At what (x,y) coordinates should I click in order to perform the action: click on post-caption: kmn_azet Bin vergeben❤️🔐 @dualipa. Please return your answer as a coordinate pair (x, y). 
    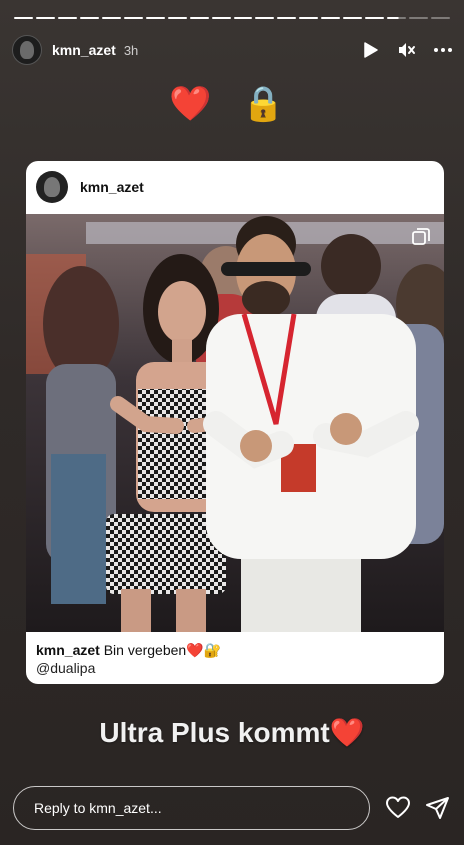
    Looking at the image, I should click on (235, 659).